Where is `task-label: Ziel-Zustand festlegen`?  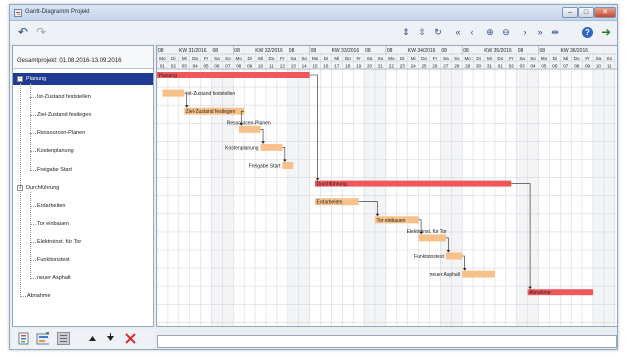
task-label: Ziel-Zustand festlegen is located at coordinates (64, 115).